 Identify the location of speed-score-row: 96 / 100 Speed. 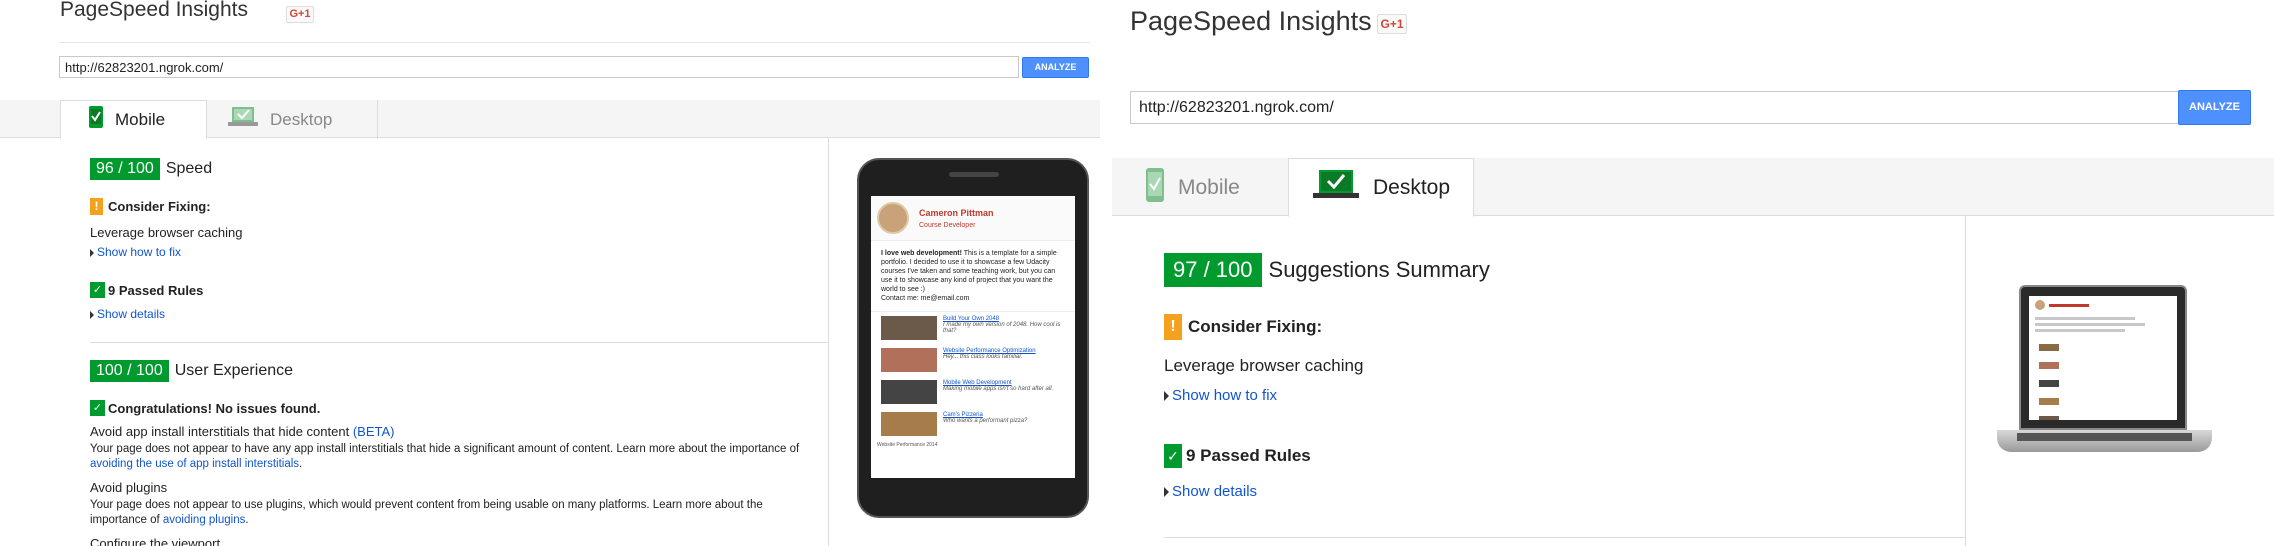
(151, 169).